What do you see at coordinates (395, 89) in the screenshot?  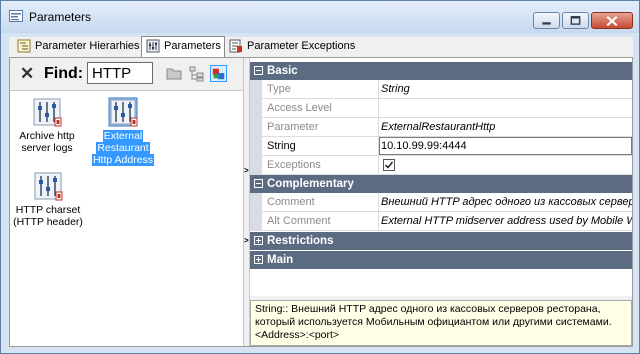 I see `property-value: String` at bounding box center [395, 89].